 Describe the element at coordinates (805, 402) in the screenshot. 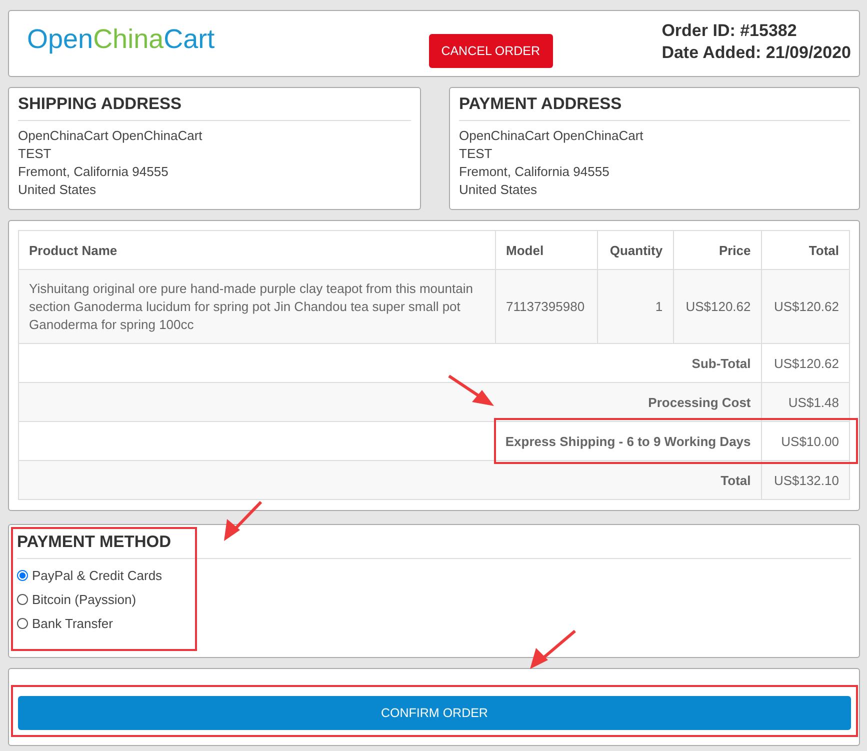

I see `total-value: US$1.48` at that location.